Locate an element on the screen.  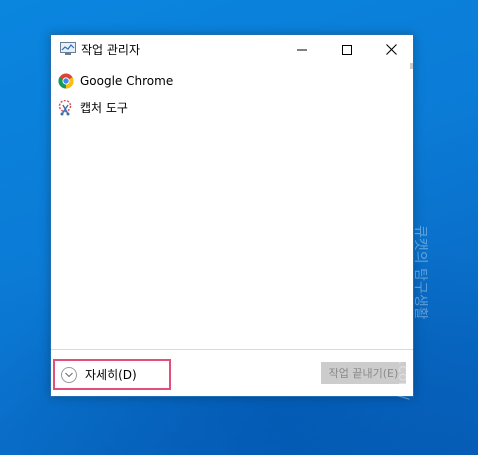
list-item-chrome: Google Chrome is located at coordinates (232, 80).